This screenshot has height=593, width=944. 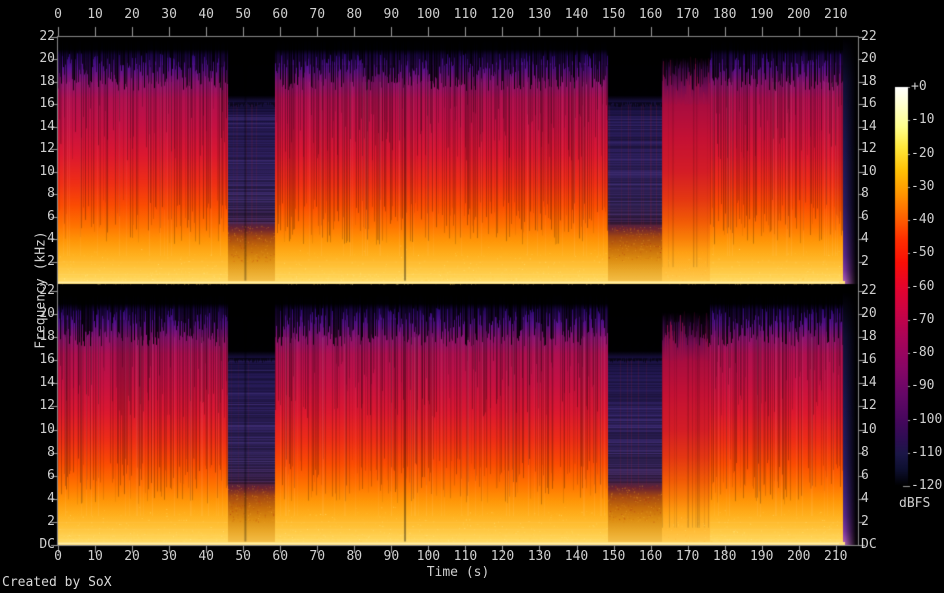 I want to click on x-tick-label-bottom: 100, so click(x=428, y=556).